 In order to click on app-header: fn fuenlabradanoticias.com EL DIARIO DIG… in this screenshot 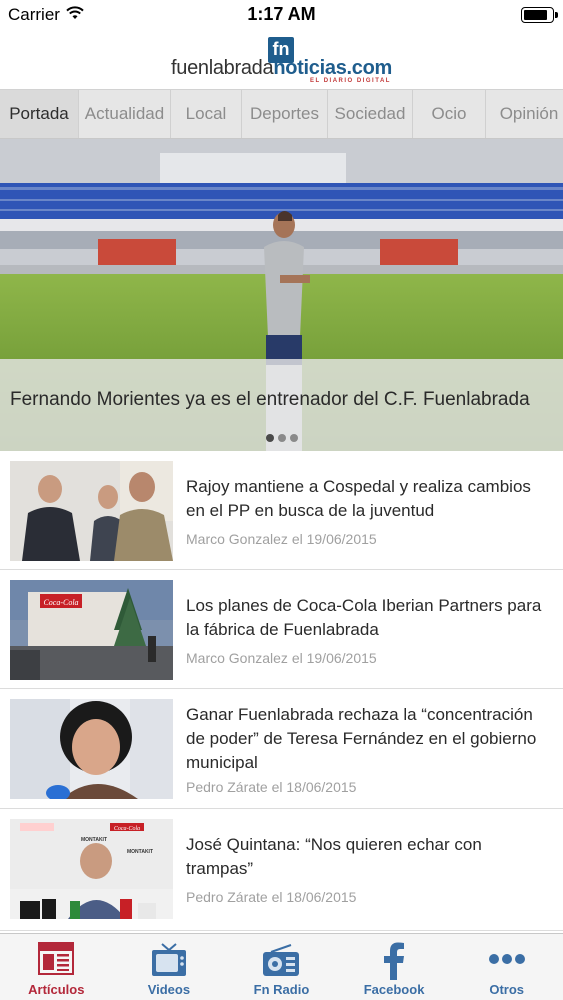, I will do `click(281, 58)`.